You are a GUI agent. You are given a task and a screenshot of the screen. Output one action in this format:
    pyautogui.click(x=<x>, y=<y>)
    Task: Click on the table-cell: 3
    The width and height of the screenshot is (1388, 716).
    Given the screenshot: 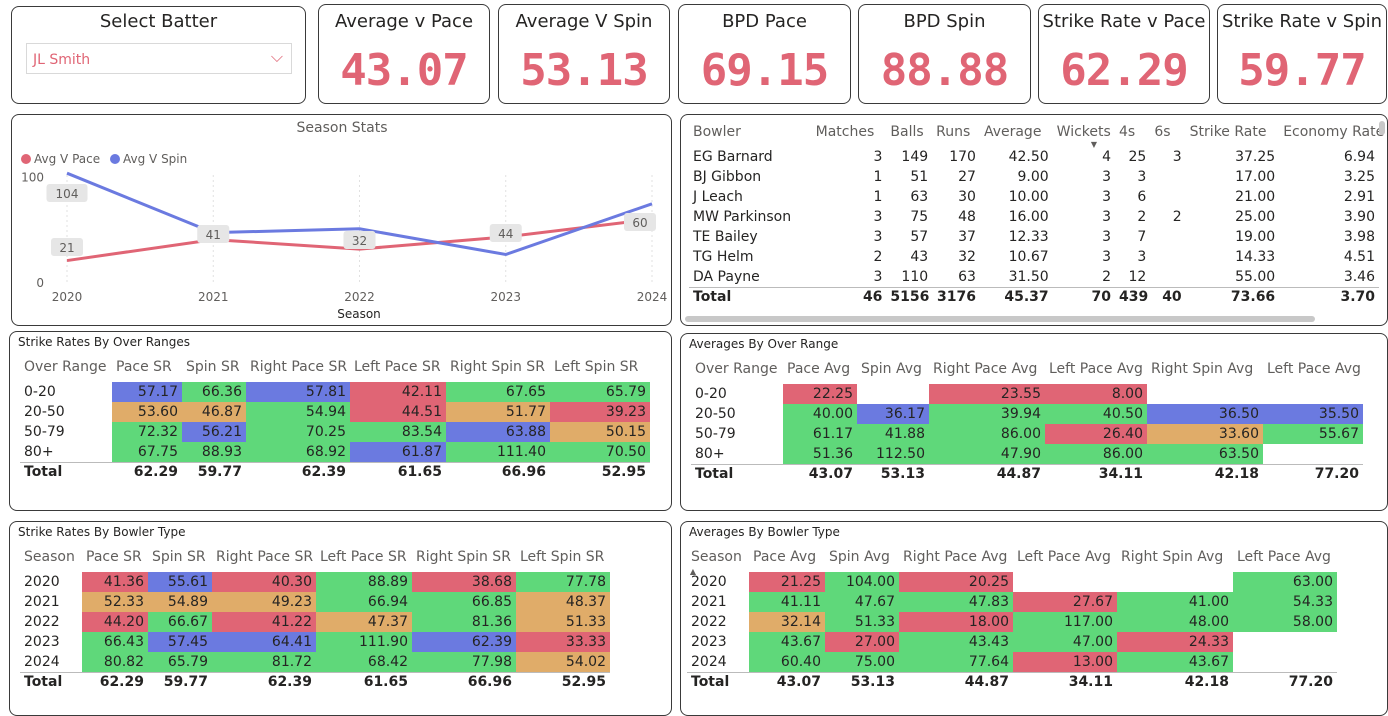 What is the action you would take?
    pyautogui.click(x=1142, y=257)
    